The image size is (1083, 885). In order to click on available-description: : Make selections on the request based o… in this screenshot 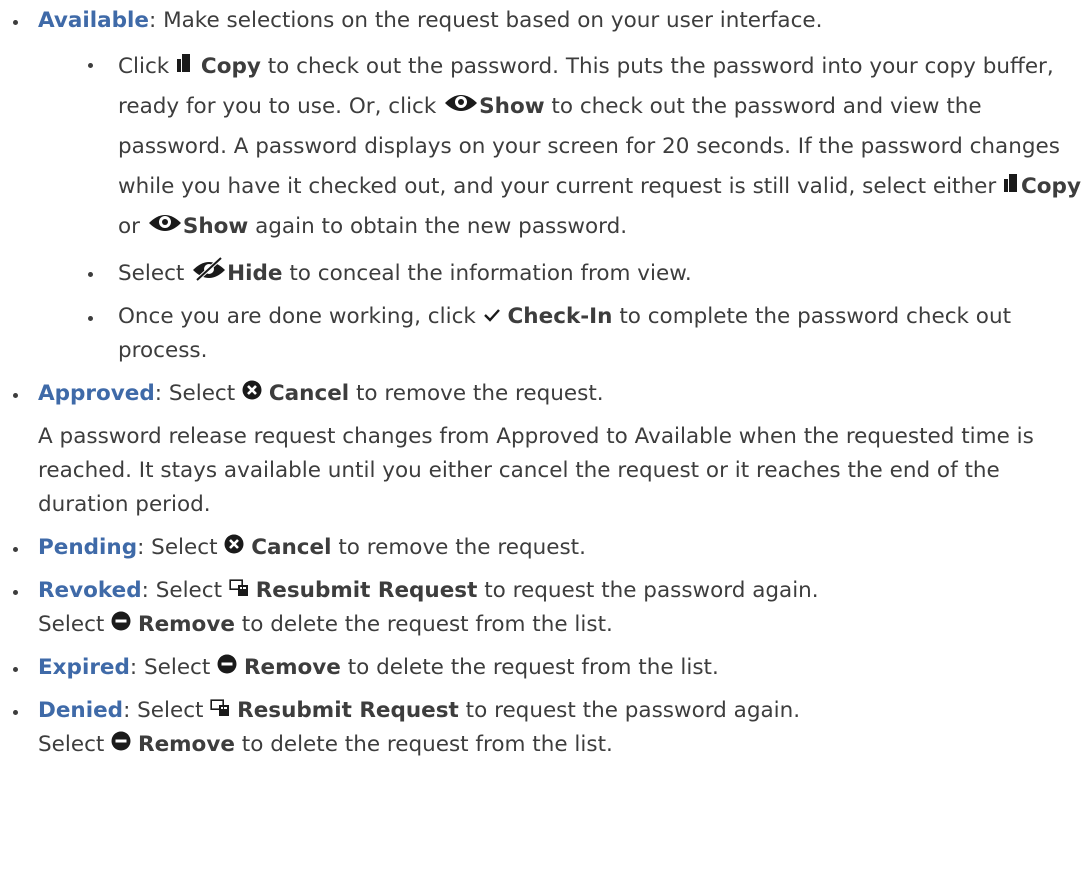, I will do `click(486, 20)`.